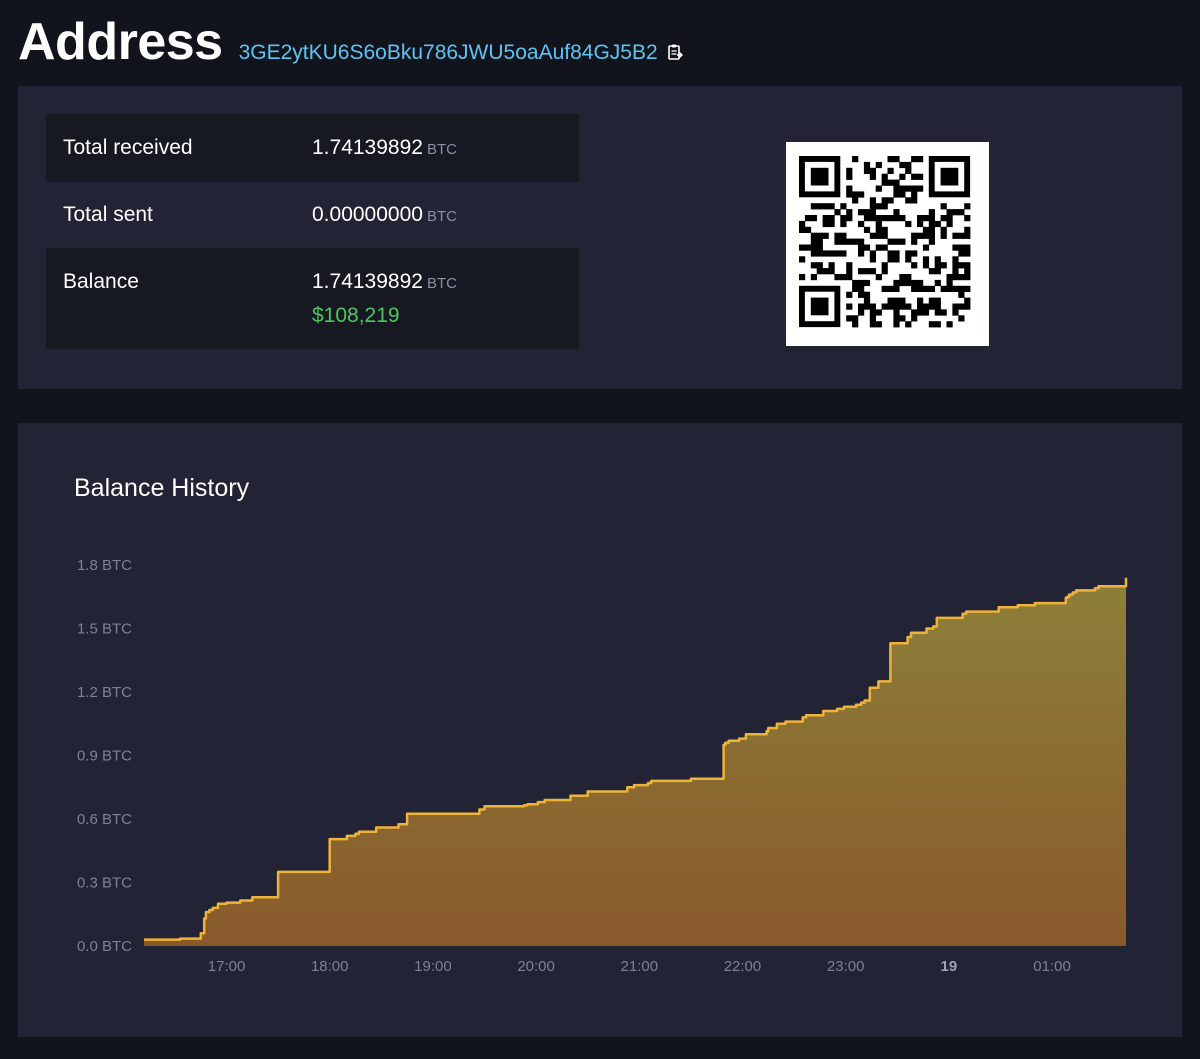  I want to click on x-tick-label: 21:00, so click(640, 966).